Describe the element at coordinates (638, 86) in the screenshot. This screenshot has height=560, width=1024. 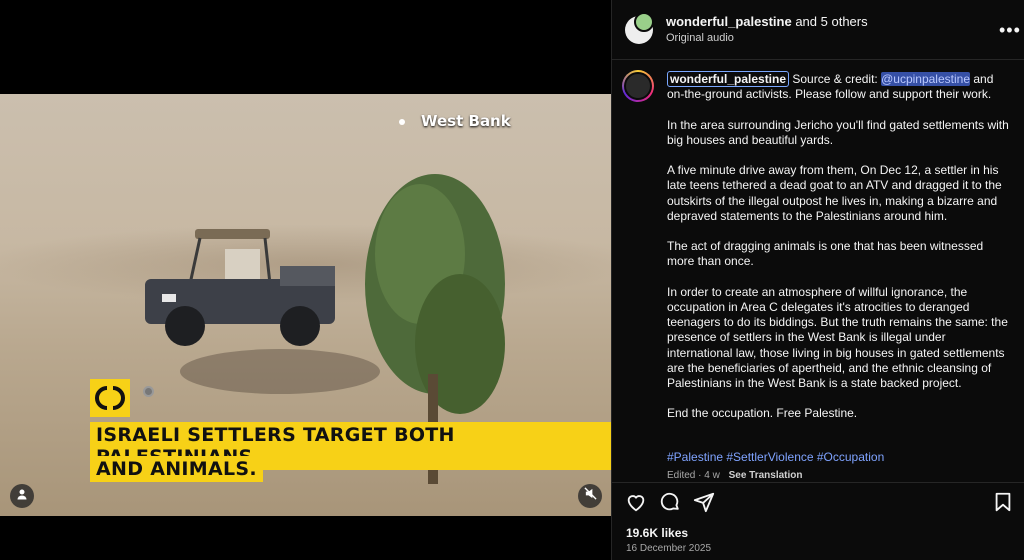
I see `caption-avatar` at that location.